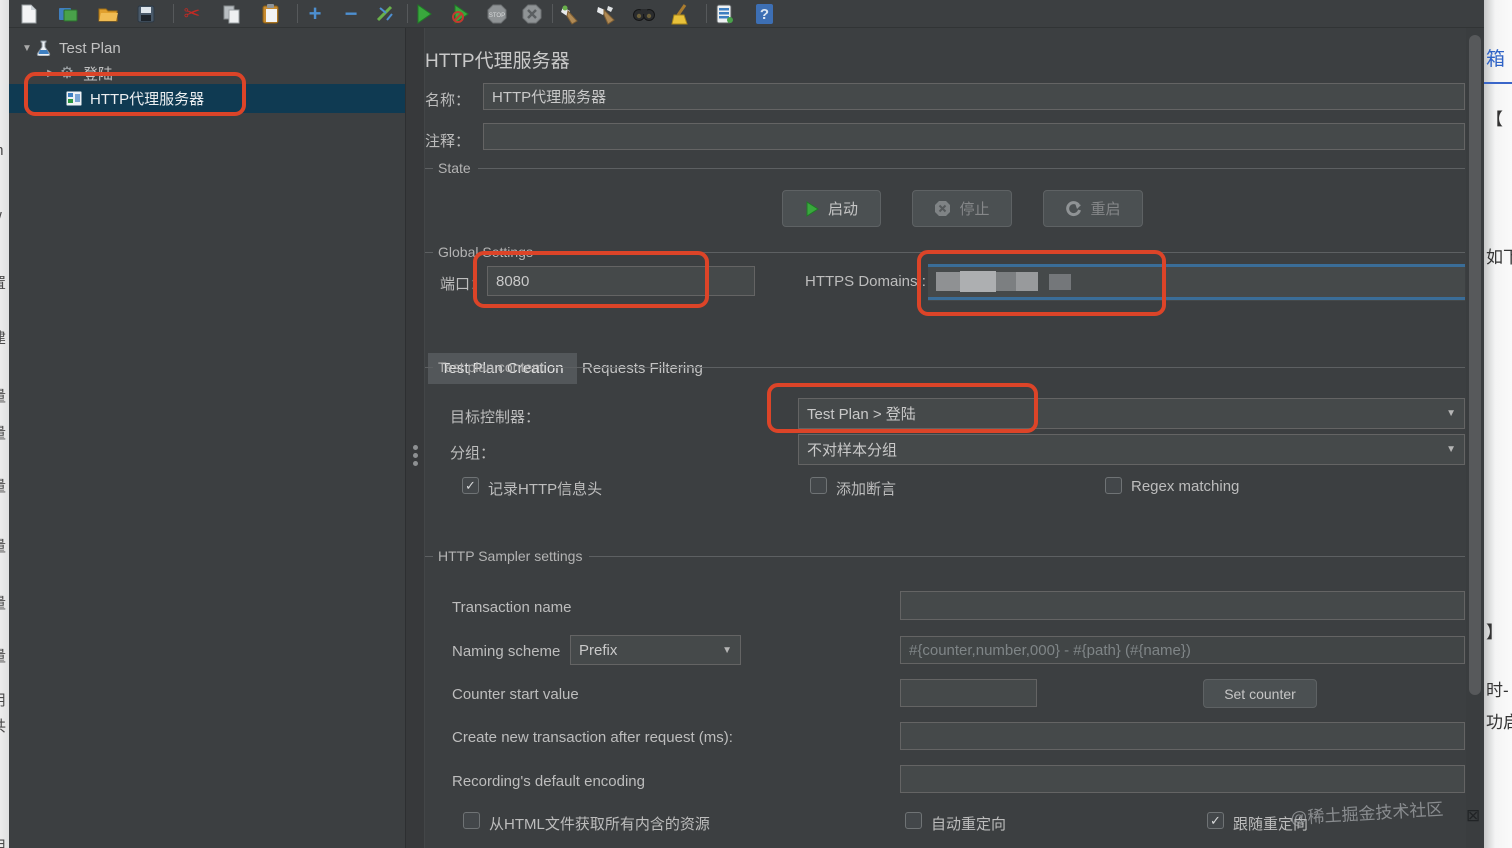  Describe the element at coordinates (1182, 605) in the screenshot. I see `transaction-name-input` at that location.